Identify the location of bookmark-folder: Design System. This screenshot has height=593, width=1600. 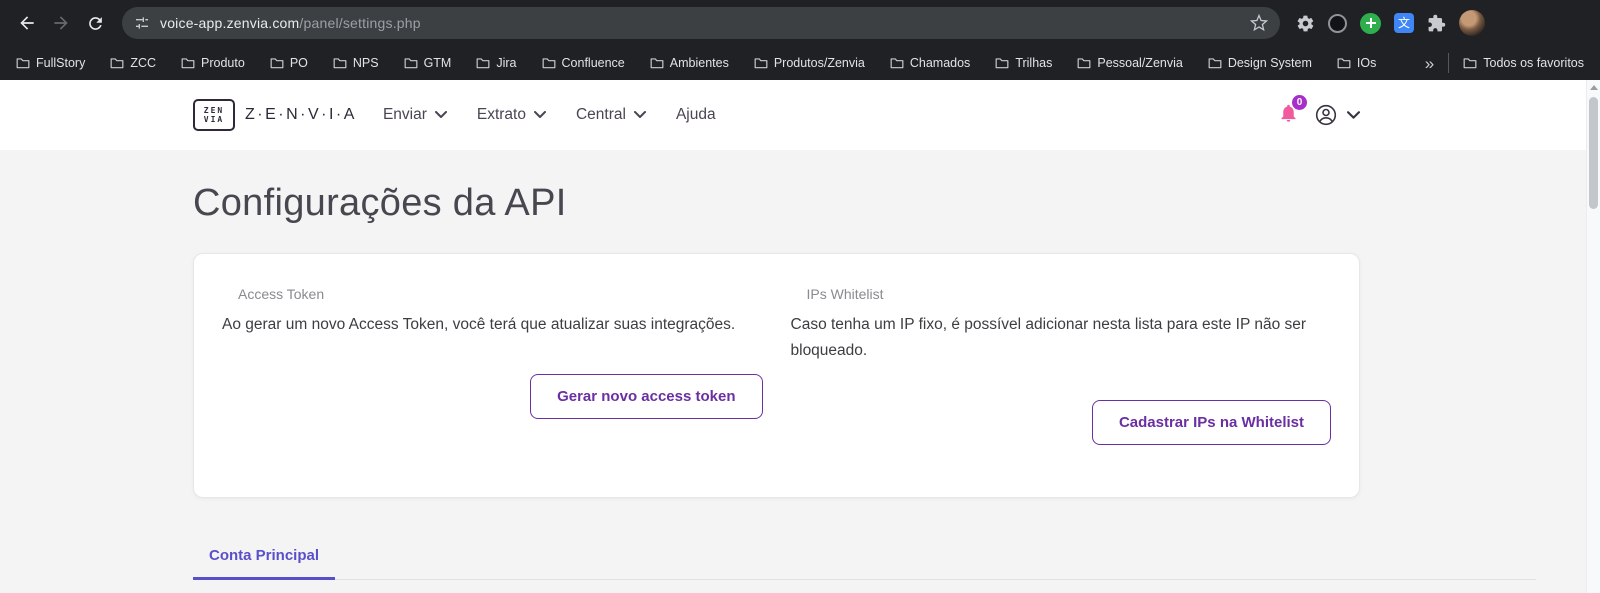
(1260, 63).